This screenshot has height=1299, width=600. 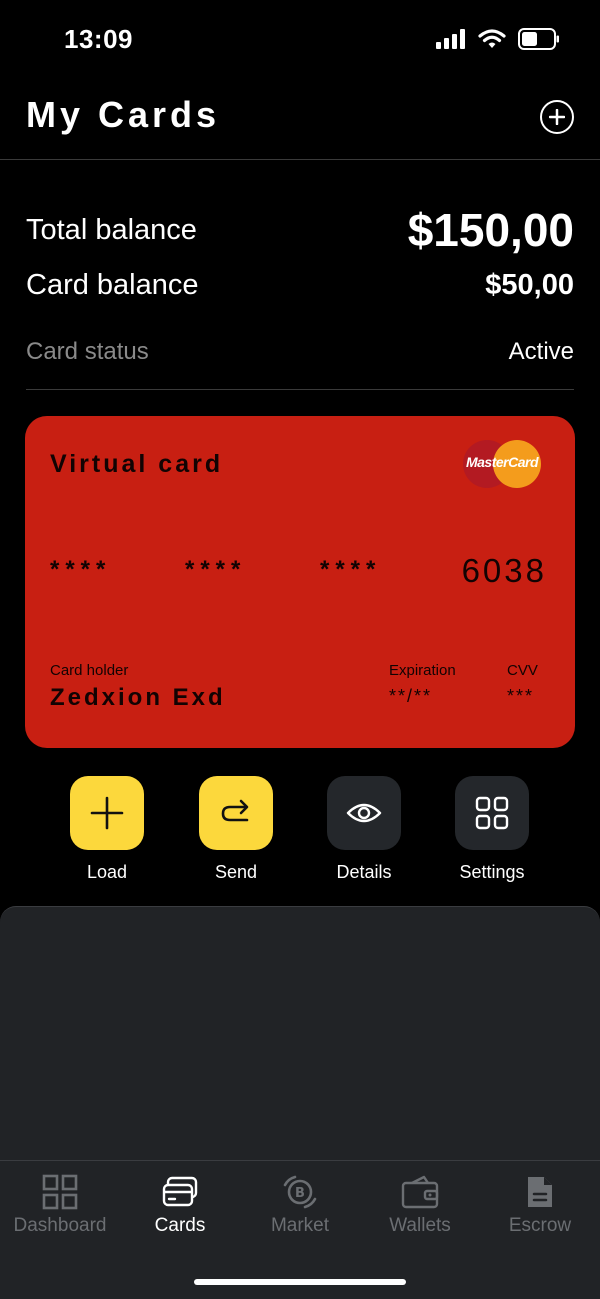 What do you see at coordinates (522, 670) in the screenshot?
I see `cvv-label: CVV` at bounding box center [522, 670].